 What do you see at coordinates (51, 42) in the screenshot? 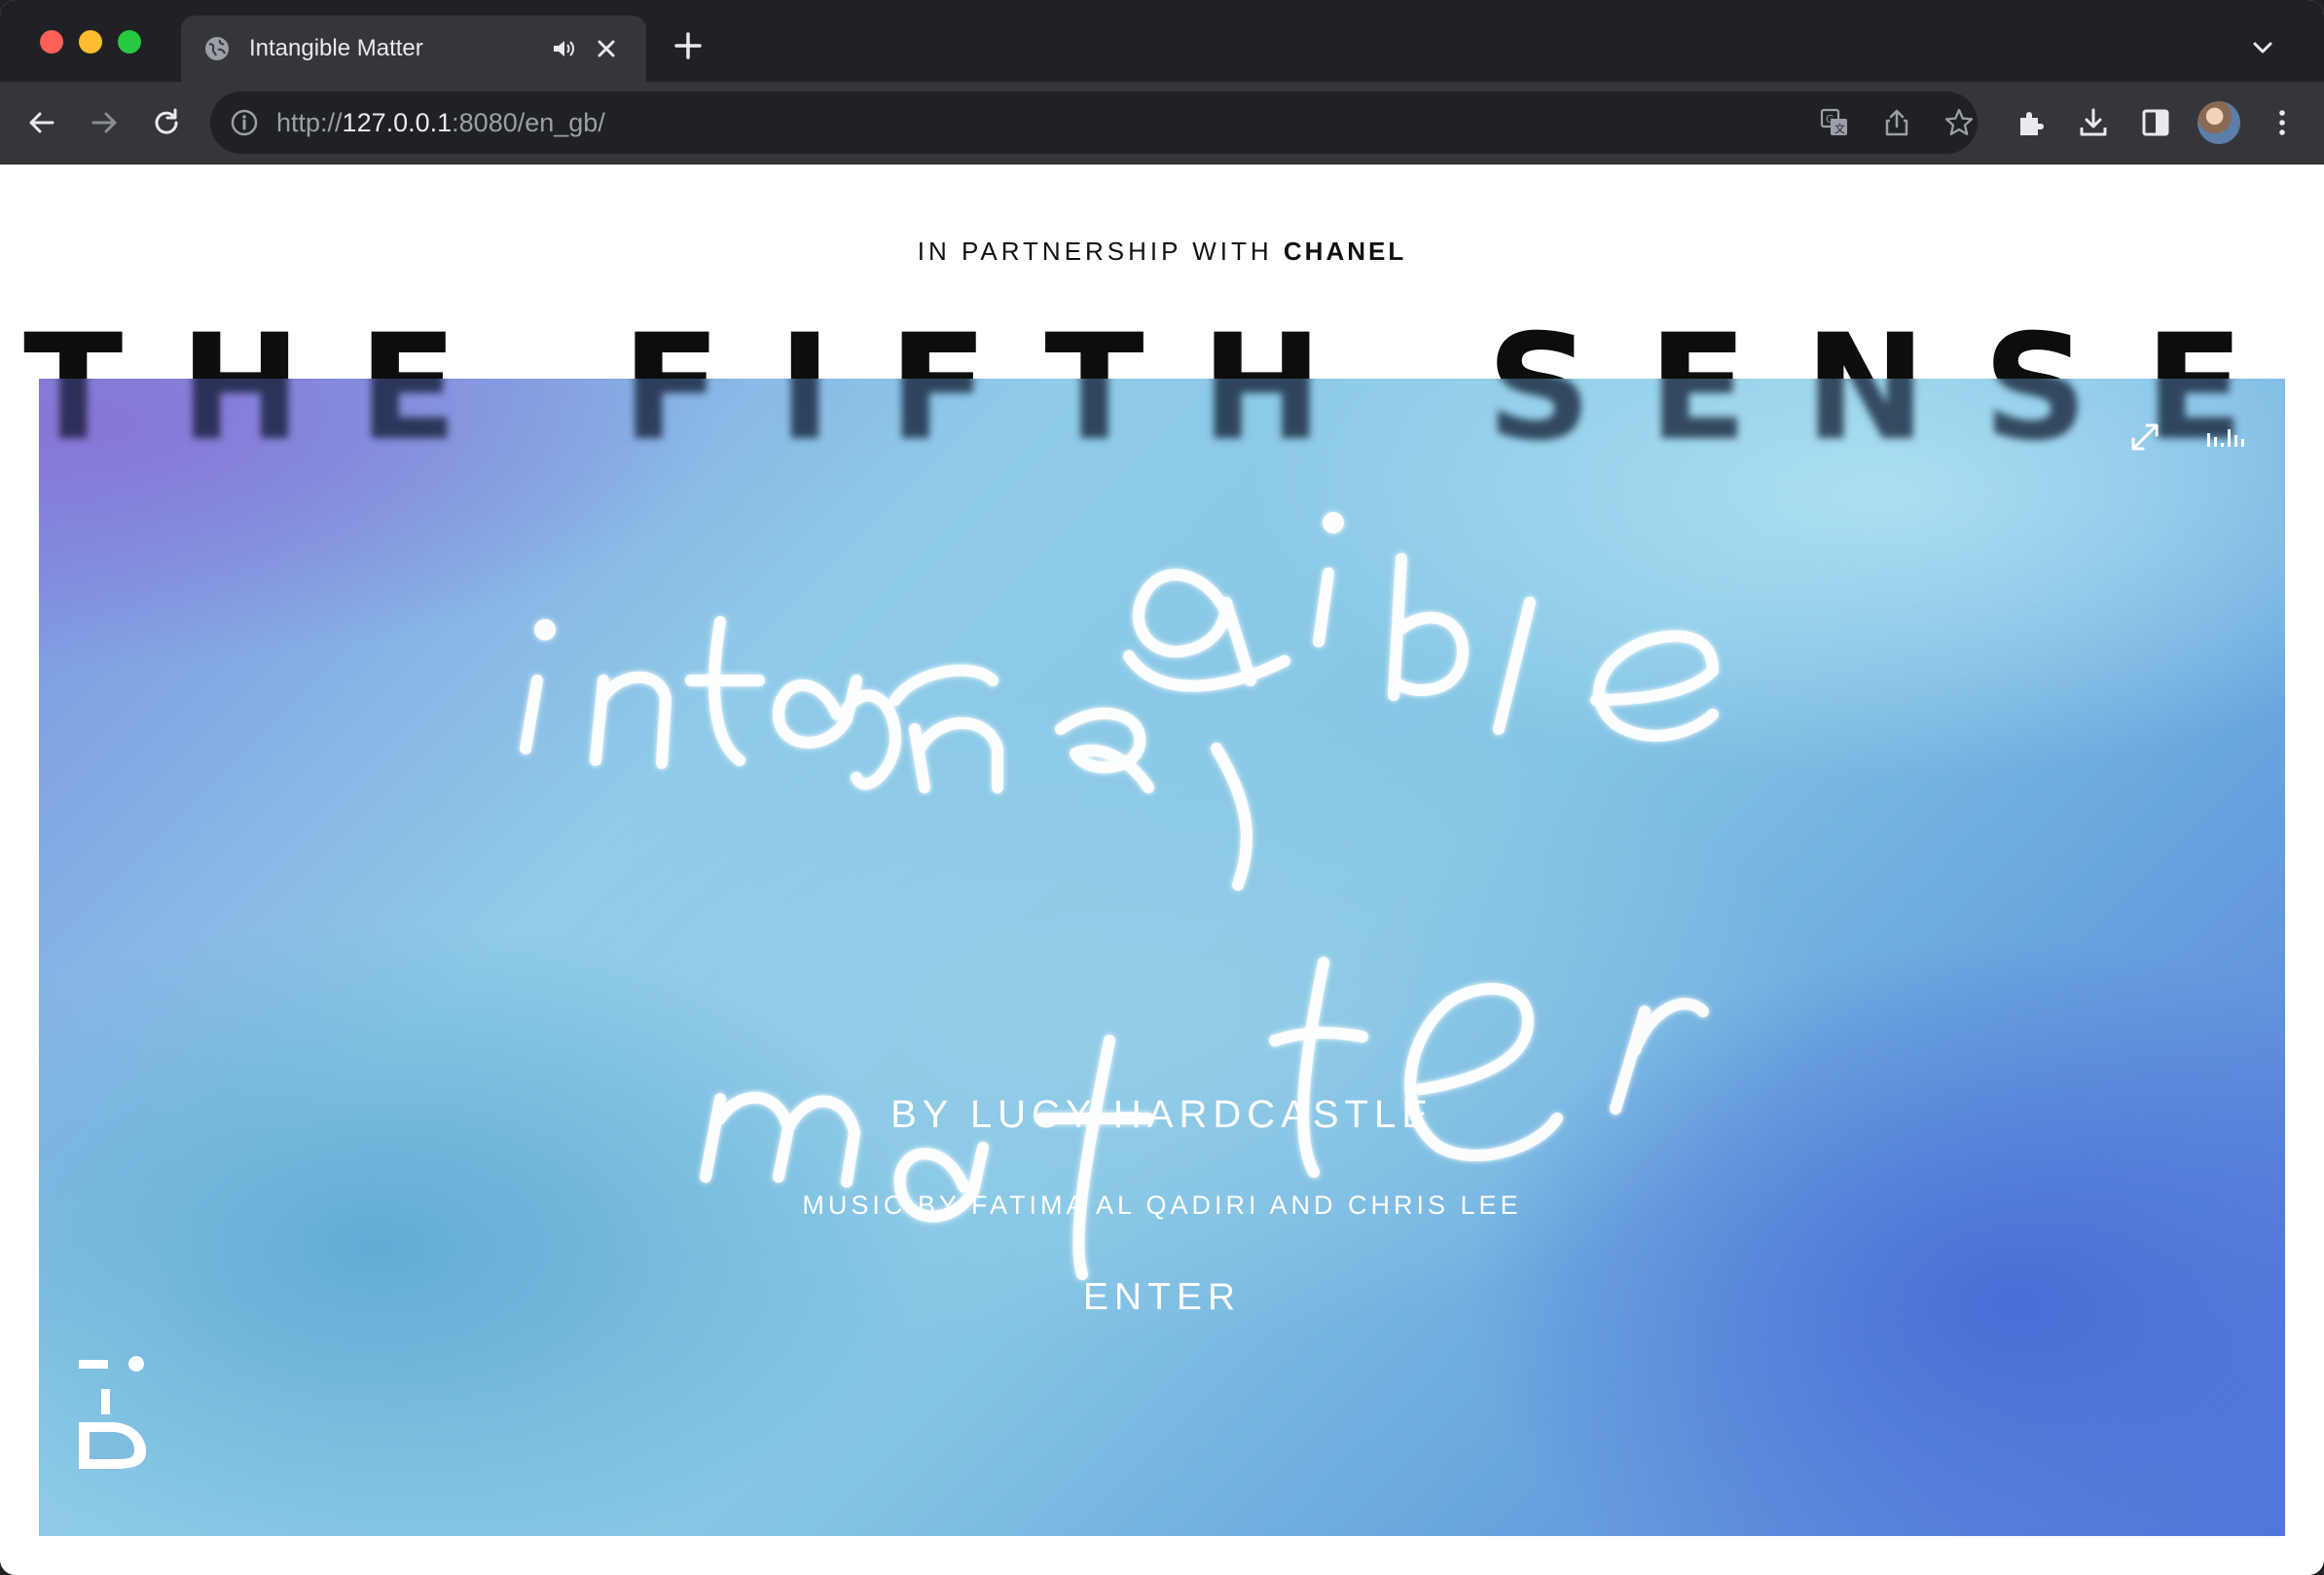
I see `close-window-button` at bounding box center [51, 42].